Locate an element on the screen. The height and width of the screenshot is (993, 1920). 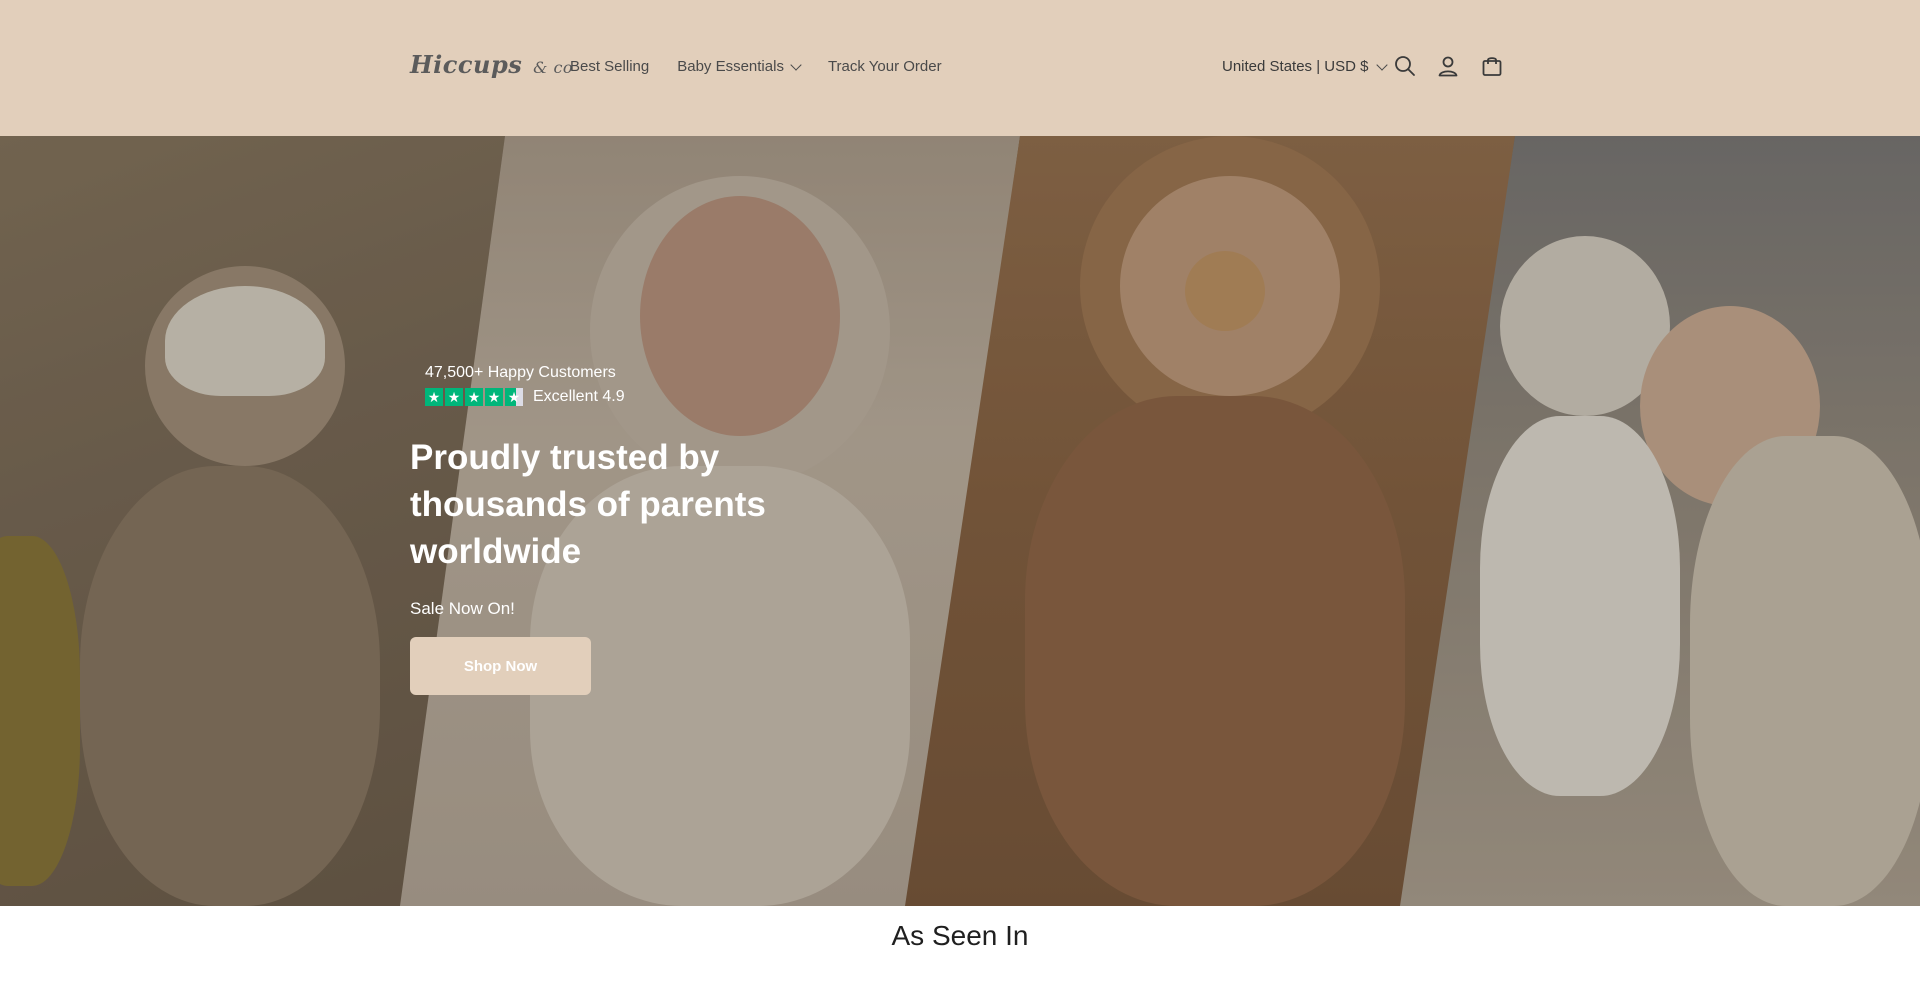
logo-main: Hiccups is located at coordinates (466, 64).